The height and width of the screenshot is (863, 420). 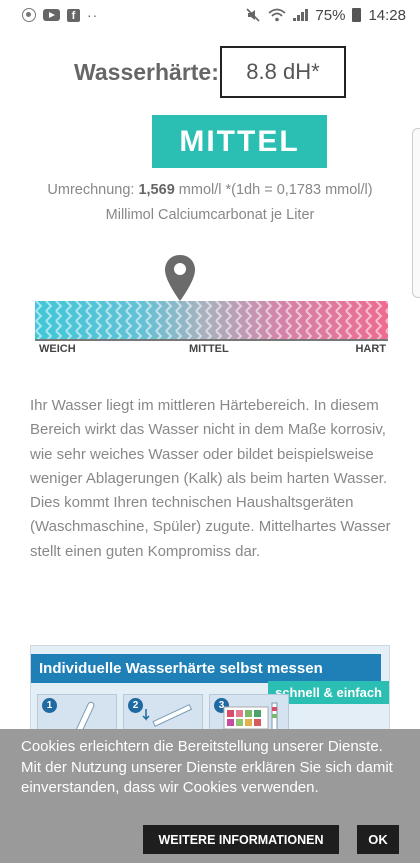 I want to click on conversion-prefix: Umrechnung:, so click(x=93, y=190).